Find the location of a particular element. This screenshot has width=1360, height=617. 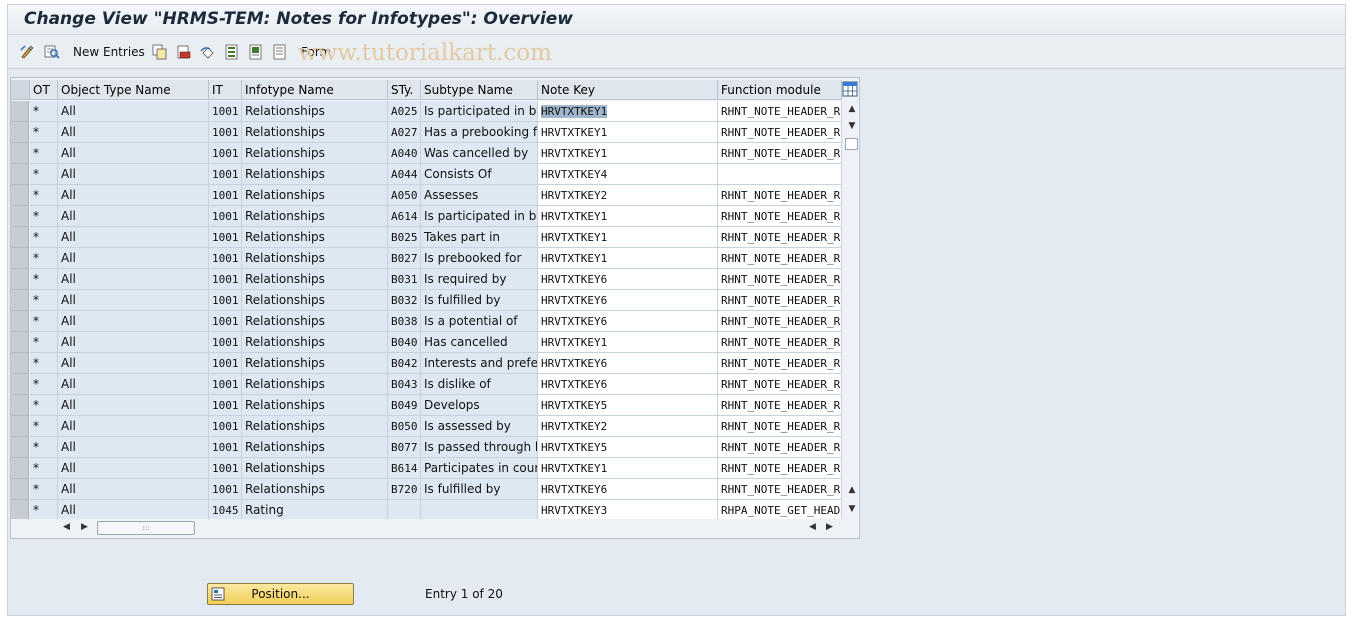

cell-subtype-name-text: Consists Of is located at coordinates (458, 174).